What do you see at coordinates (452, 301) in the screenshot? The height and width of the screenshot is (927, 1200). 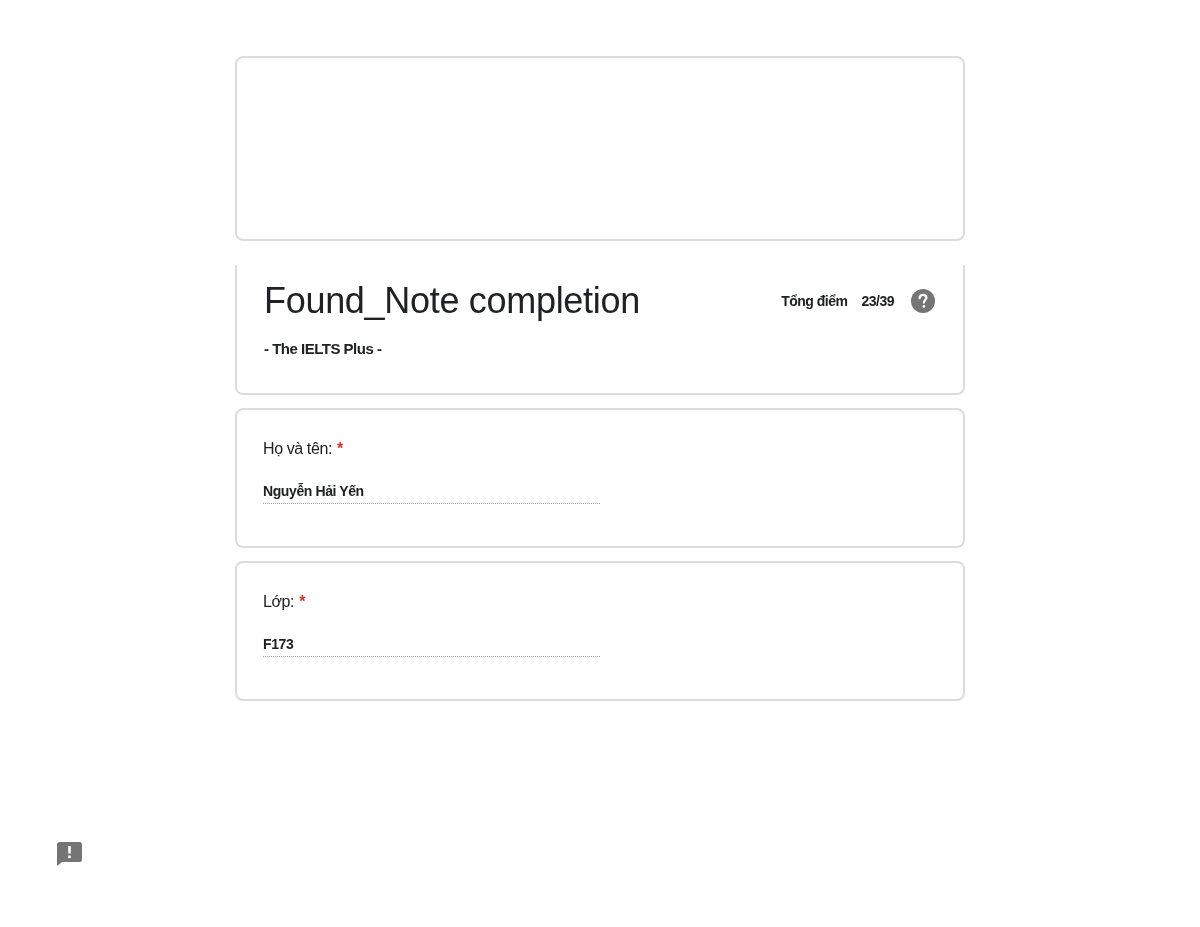 I see `form-title: Found_Note completion` at bounding box center [452, 301].